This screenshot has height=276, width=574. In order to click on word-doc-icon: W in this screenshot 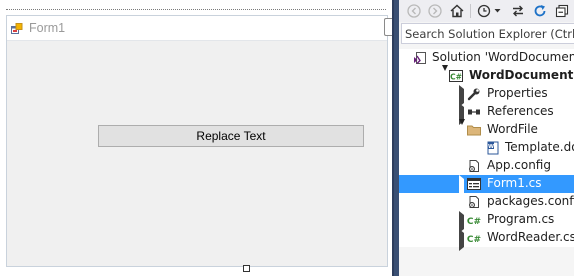, I will do `click(493, 148)`.